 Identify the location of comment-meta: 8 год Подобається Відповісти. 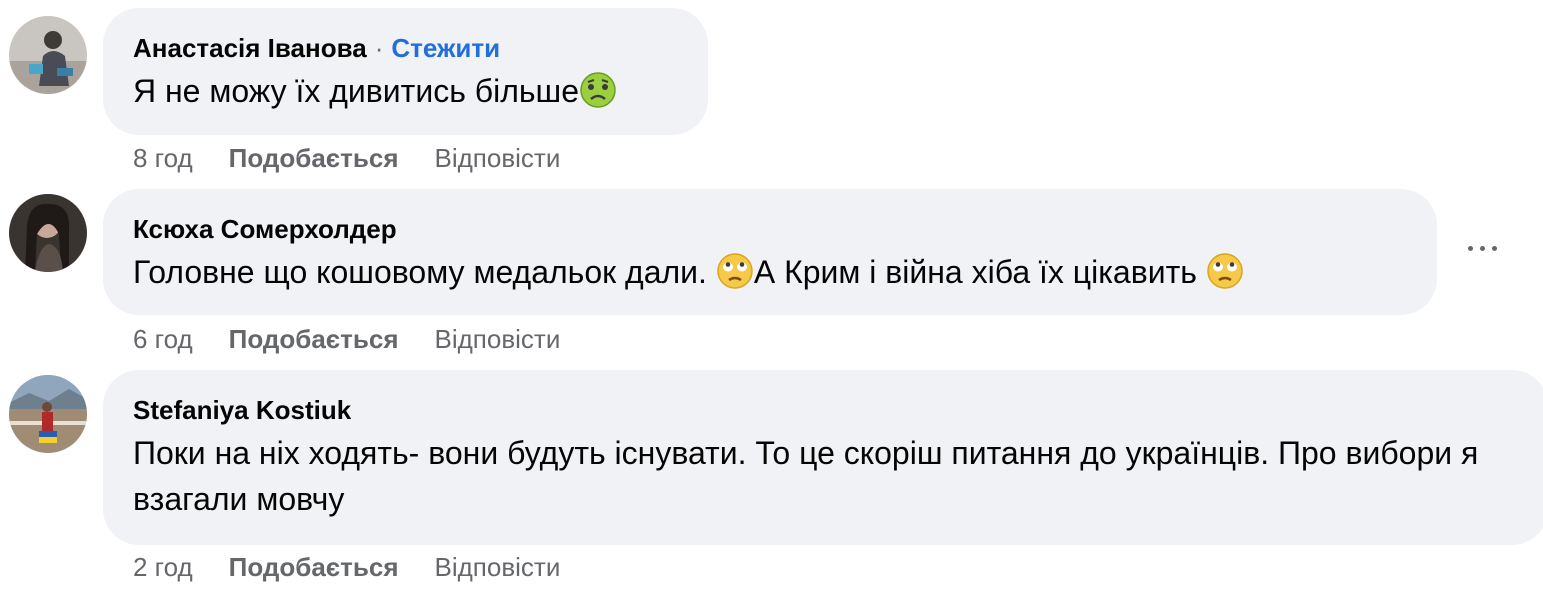
(364, 158).